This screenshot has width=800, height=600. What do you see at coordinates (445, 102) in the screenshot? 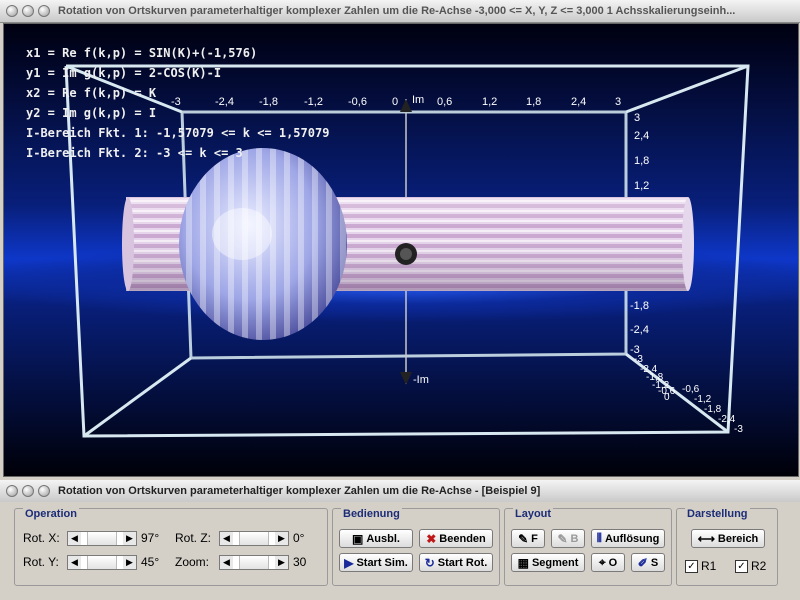
I see `top-tick-label: 0,6` at bounding box center [445, 102].